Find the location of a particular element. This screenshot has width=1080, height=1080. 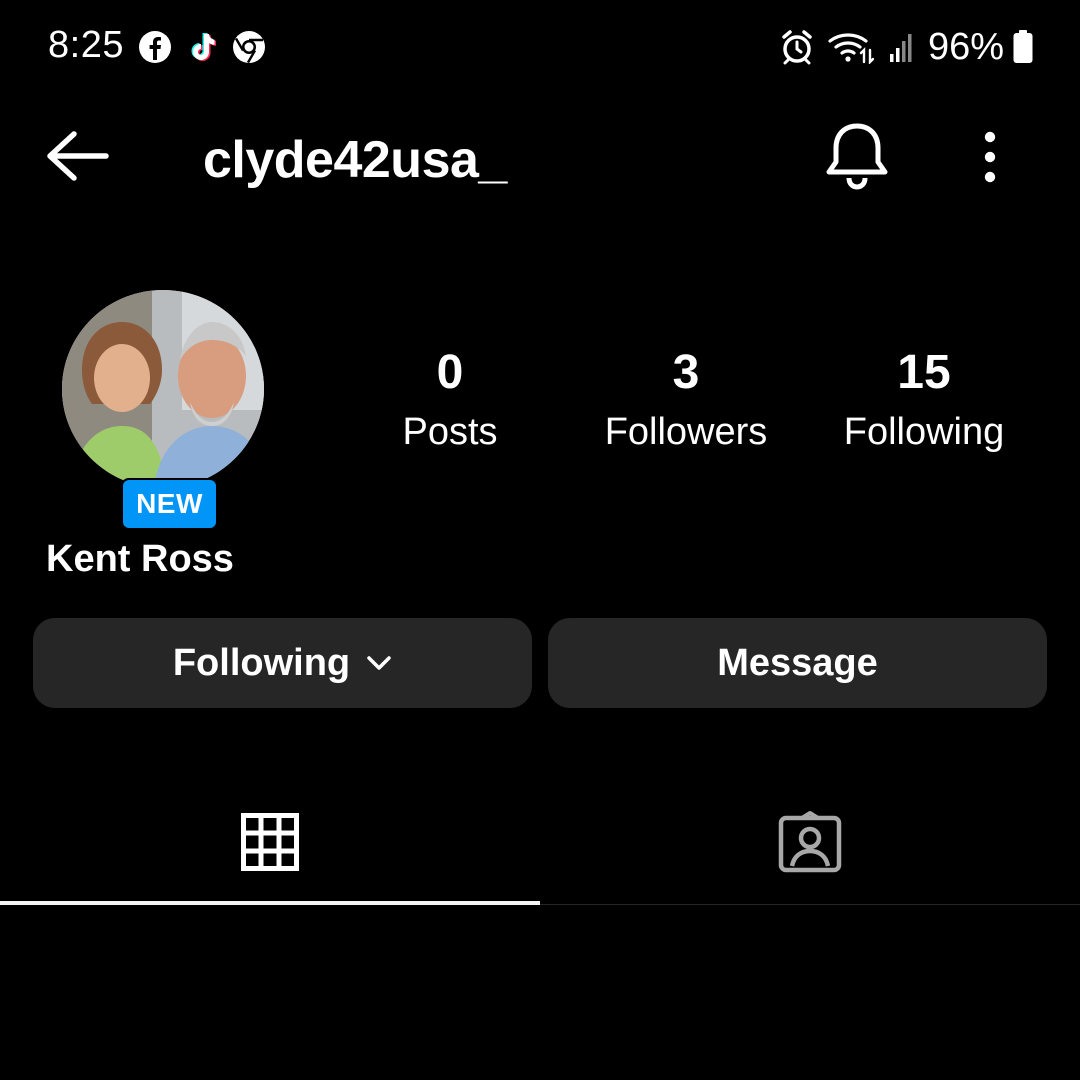

new-badge: NEW is located at coordinates (169, 504).